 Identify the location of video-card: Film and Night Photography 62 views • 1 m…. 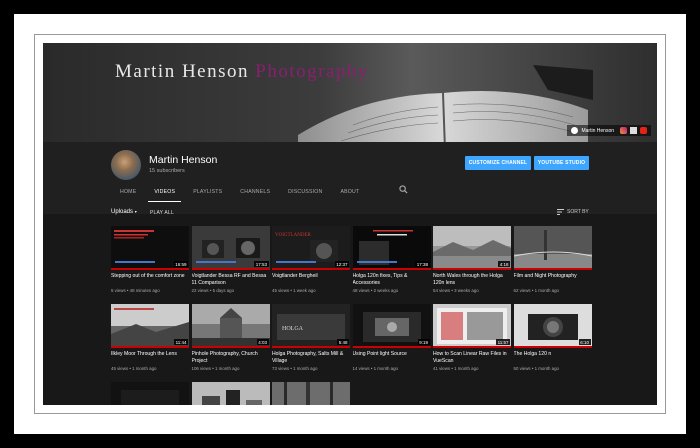
(552, 259).